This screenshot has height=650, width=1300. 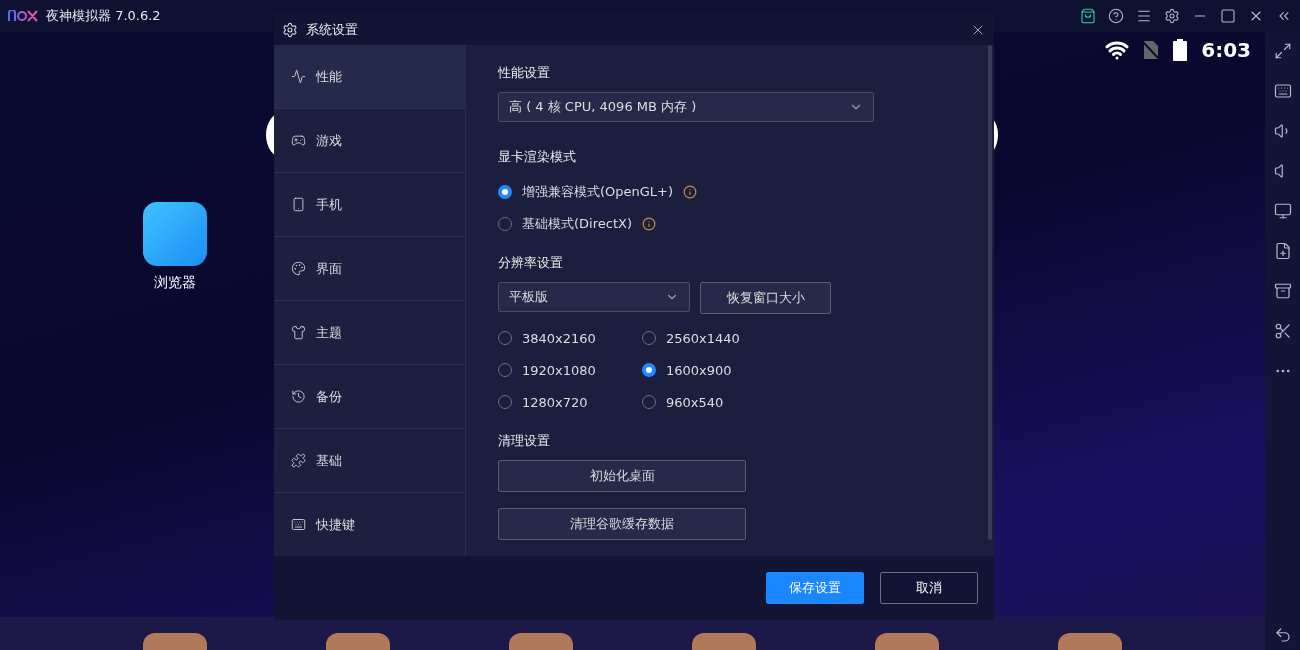 What do you see at coordinates (537, 157) in the screenshot?
I see `section-heading: 显卡渲染模式` at bounding box center [537, 157].